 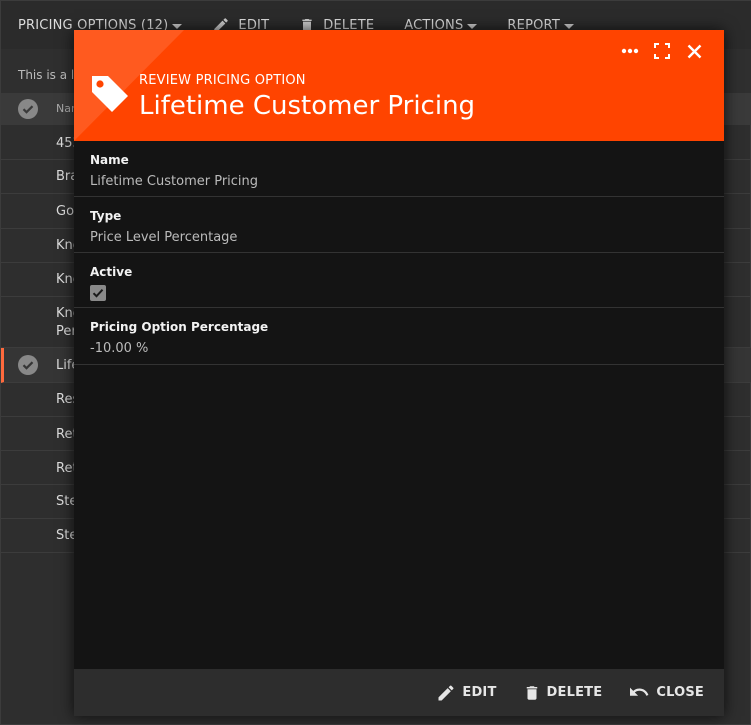 I want to click on selected-check-icon, so click(x=28, y=365).